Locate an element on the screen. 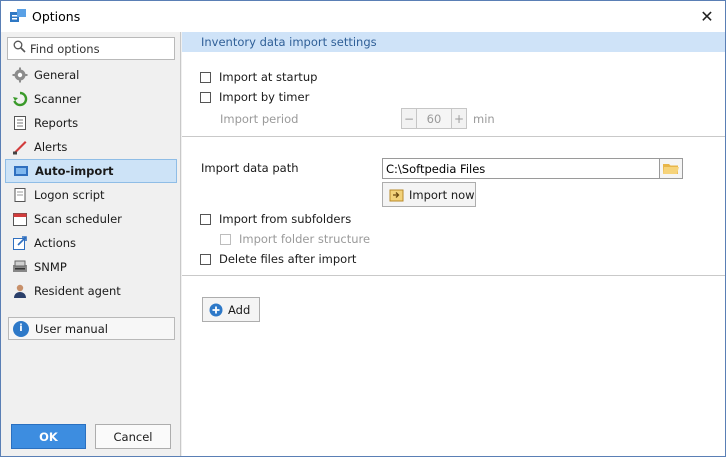 The height and width of the screenshot is (457, 726). browse-folder-button is located at coordinates (671, 168).